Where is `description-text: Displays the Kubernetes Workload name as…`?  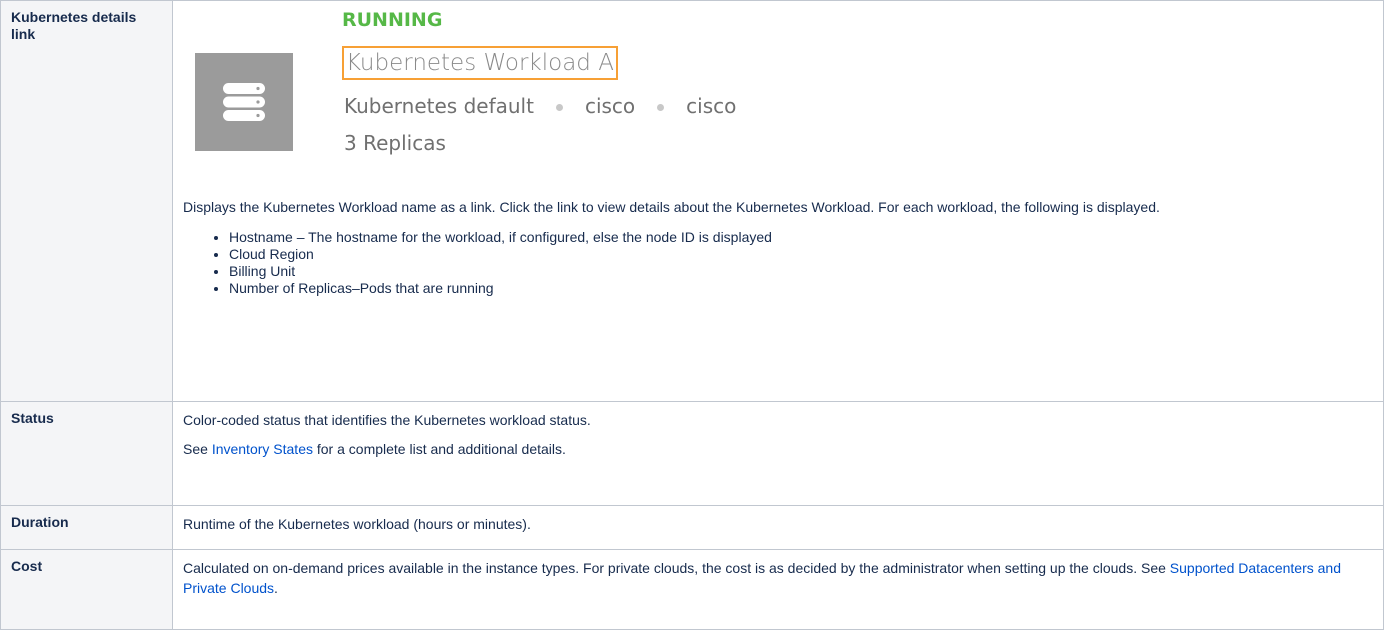
description-text: Displays the Kubernetes Workload name as… is located at coordinates (671, 207).